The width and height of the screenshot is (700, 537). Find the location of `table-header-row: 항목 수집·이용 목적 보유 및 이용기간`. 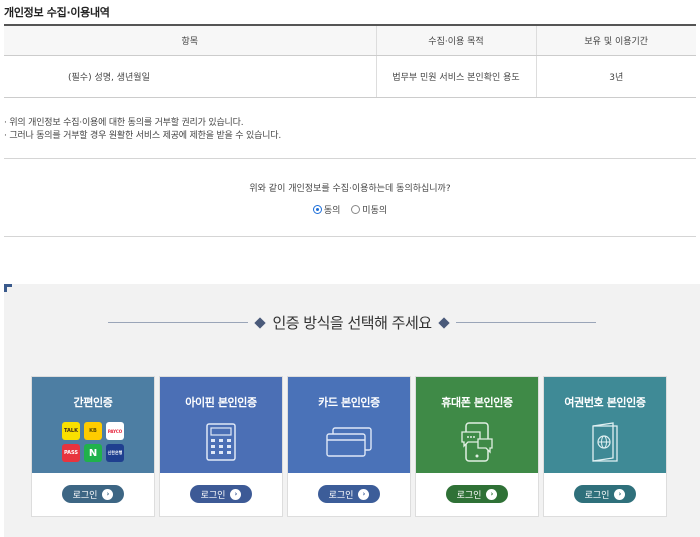

table-header-row: 항목 수집·이용 목적 보유 및 이용기간 is located at coordinates (350, 40).